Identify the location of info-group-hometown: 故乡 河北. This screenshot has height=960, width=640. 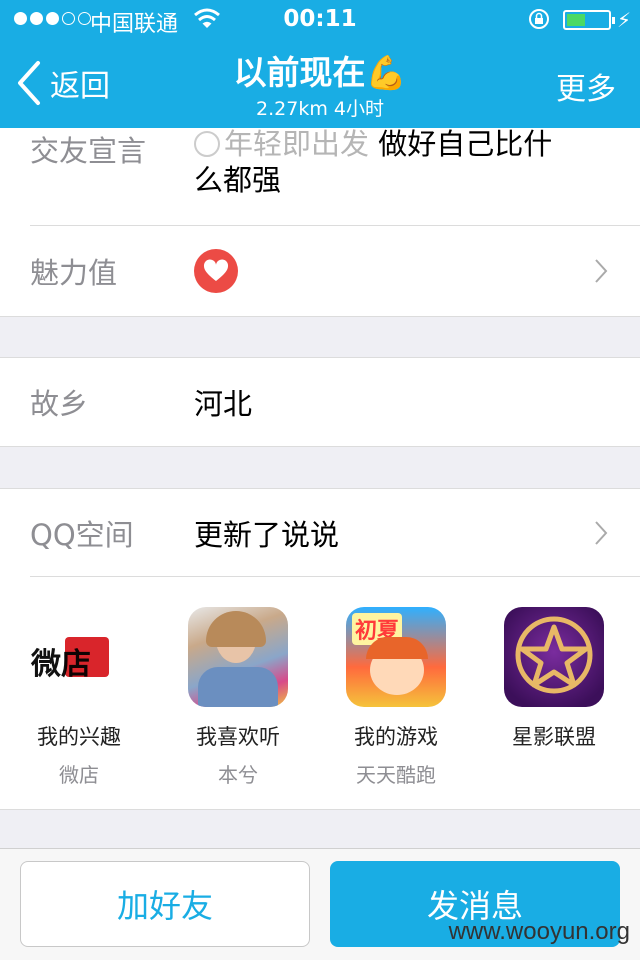
(320, 402).